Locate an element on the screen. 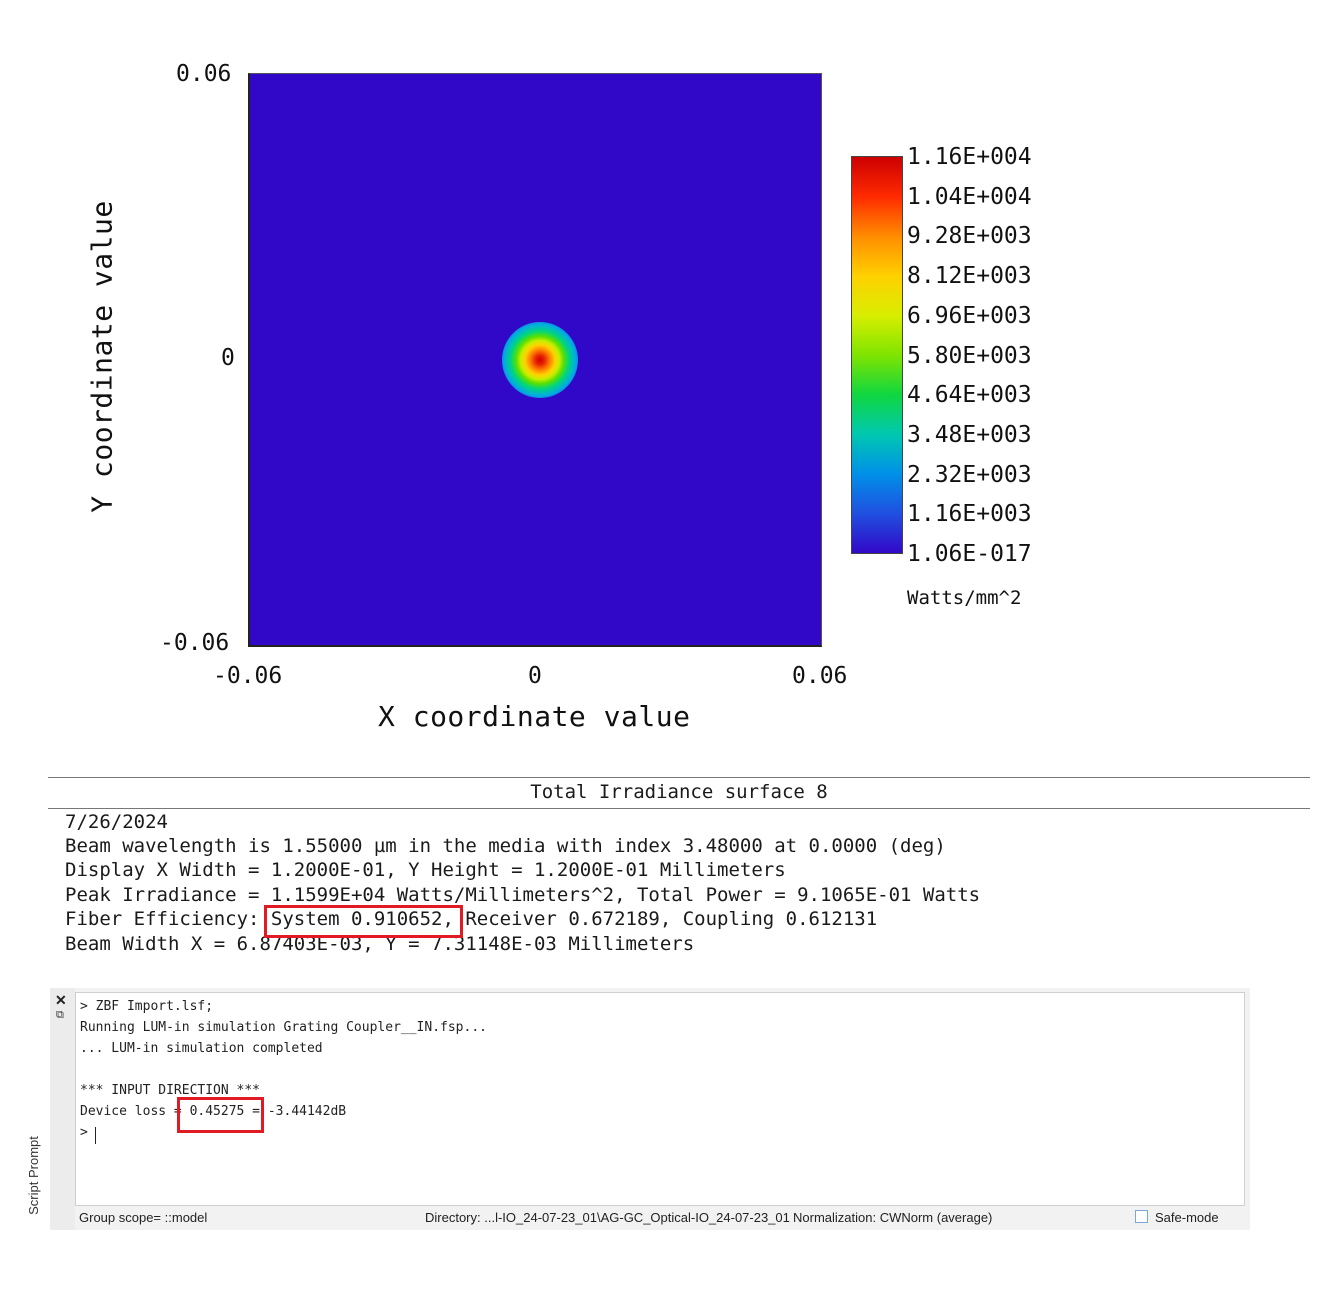 The width and height of the screenshot is (1342, 1290). colorbar-tick-label: 2.32E+003 is located at coordinates (969, 474).